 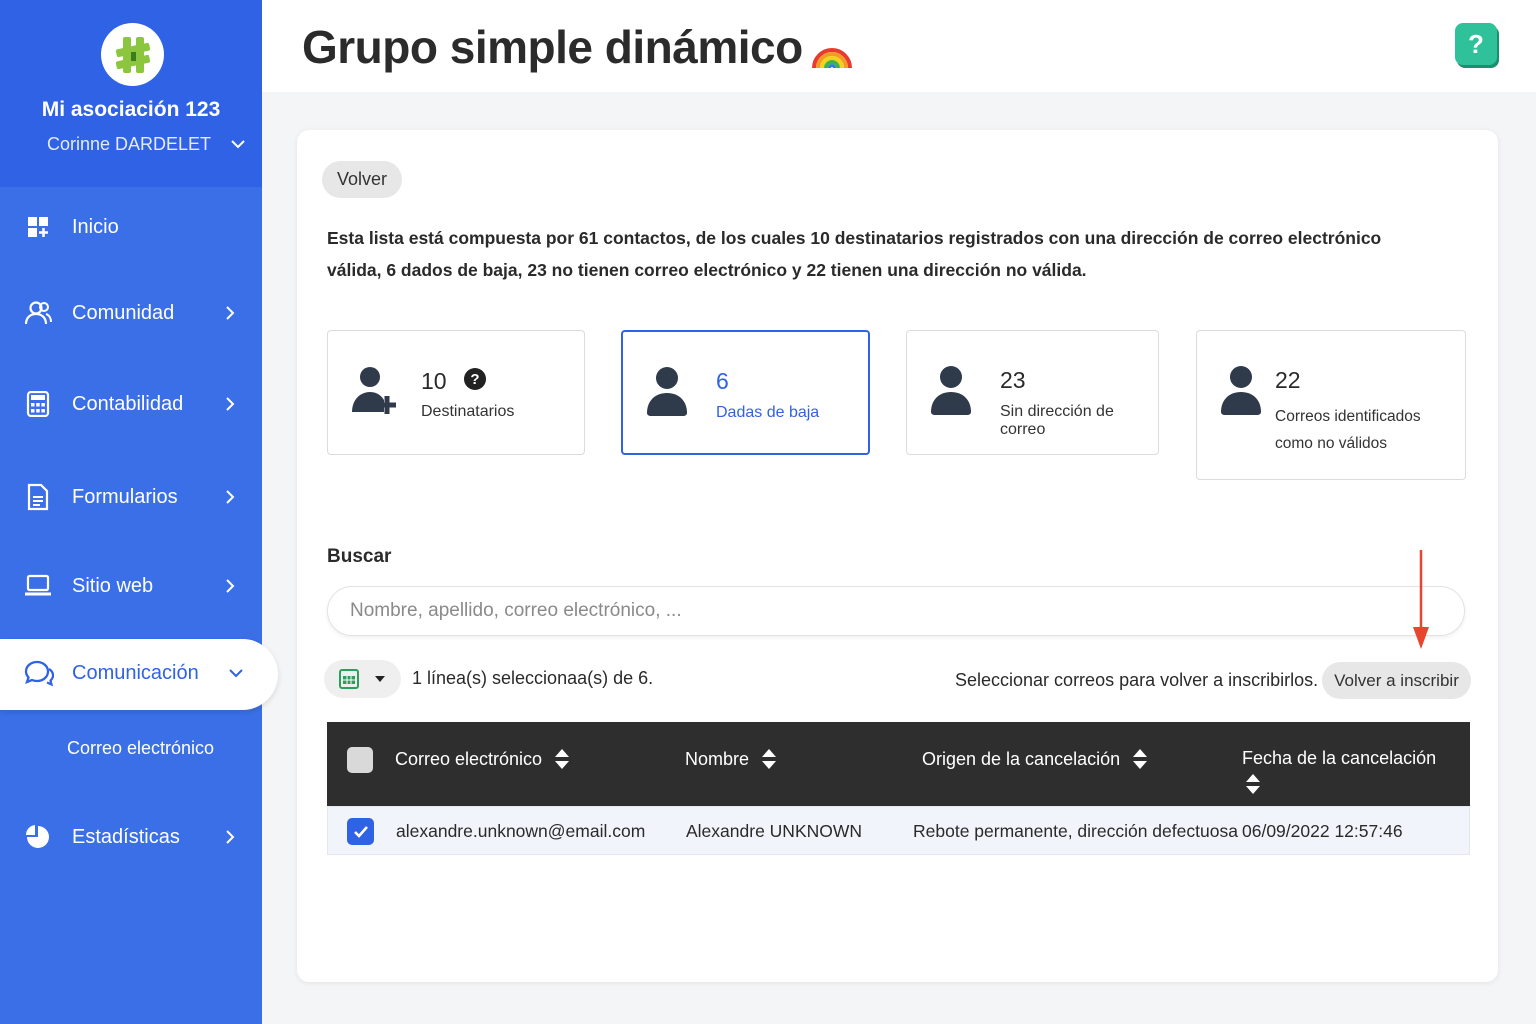 What do you see at coordinates (722, 381) in the screenshot?
I see `stat-value: 6` at bounding box center [722, 381].